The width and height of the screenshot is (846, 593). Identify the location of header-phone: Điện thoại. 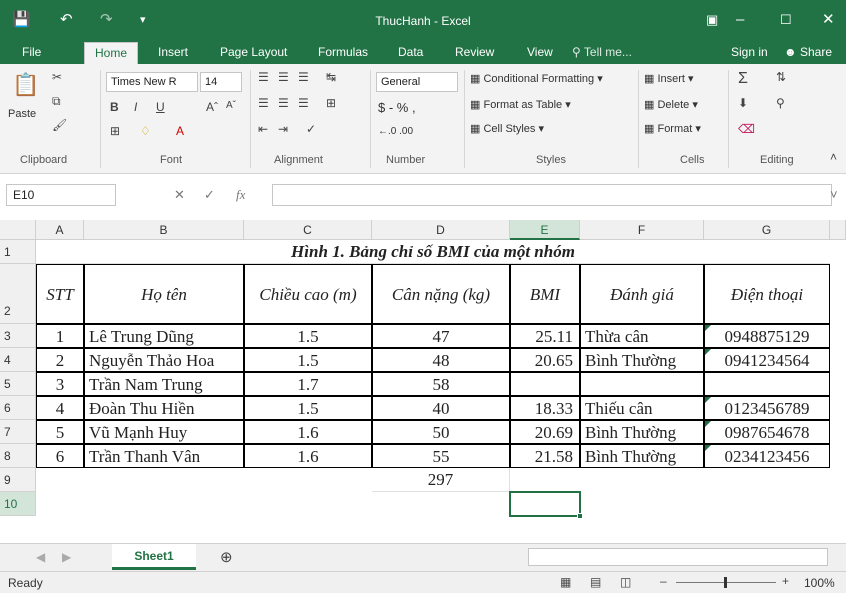
(767, 294).